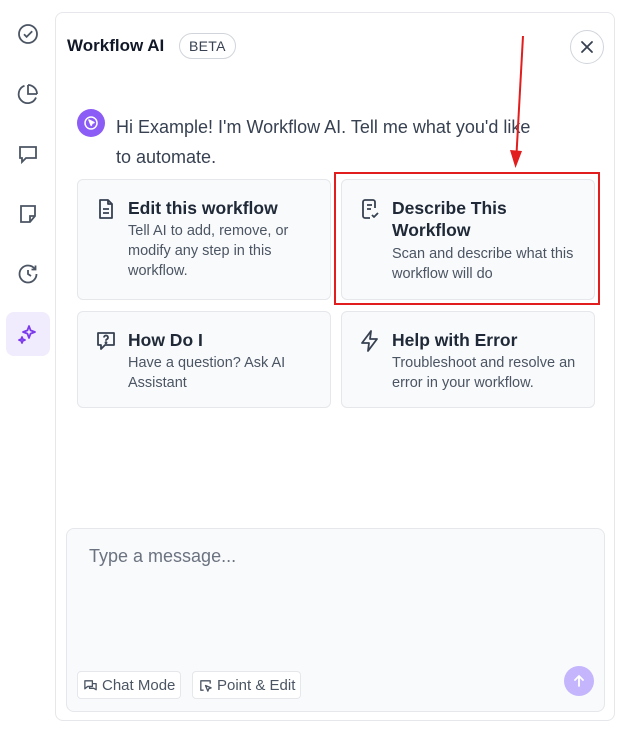  I want to click on rail-notes-button, so click(28, 214).